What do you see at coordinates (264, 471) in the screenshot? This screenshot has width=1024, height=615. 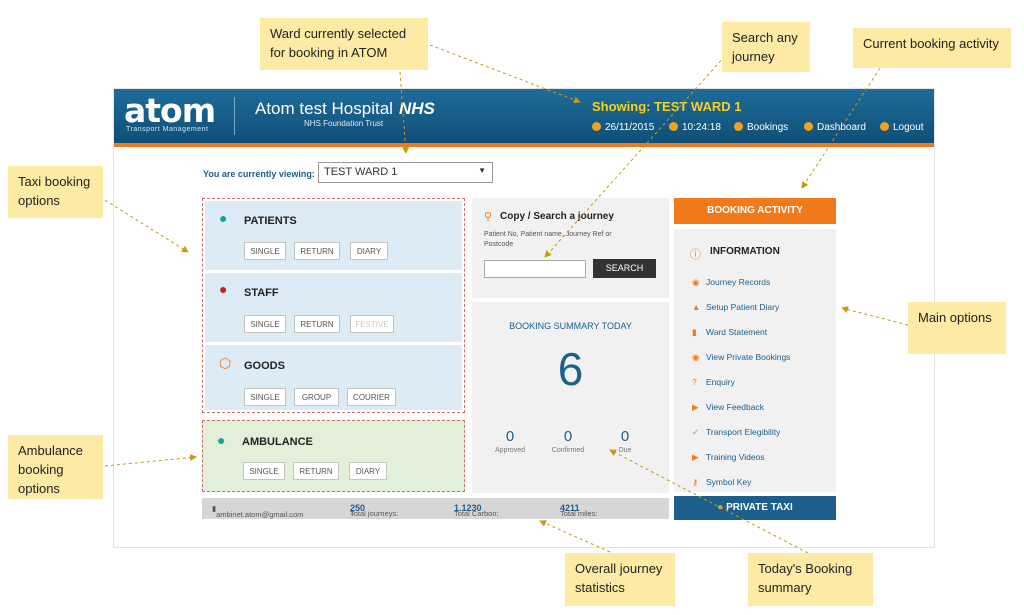 I see `ambulance-single-button: SINGLE` at bounding box center [264, 471].